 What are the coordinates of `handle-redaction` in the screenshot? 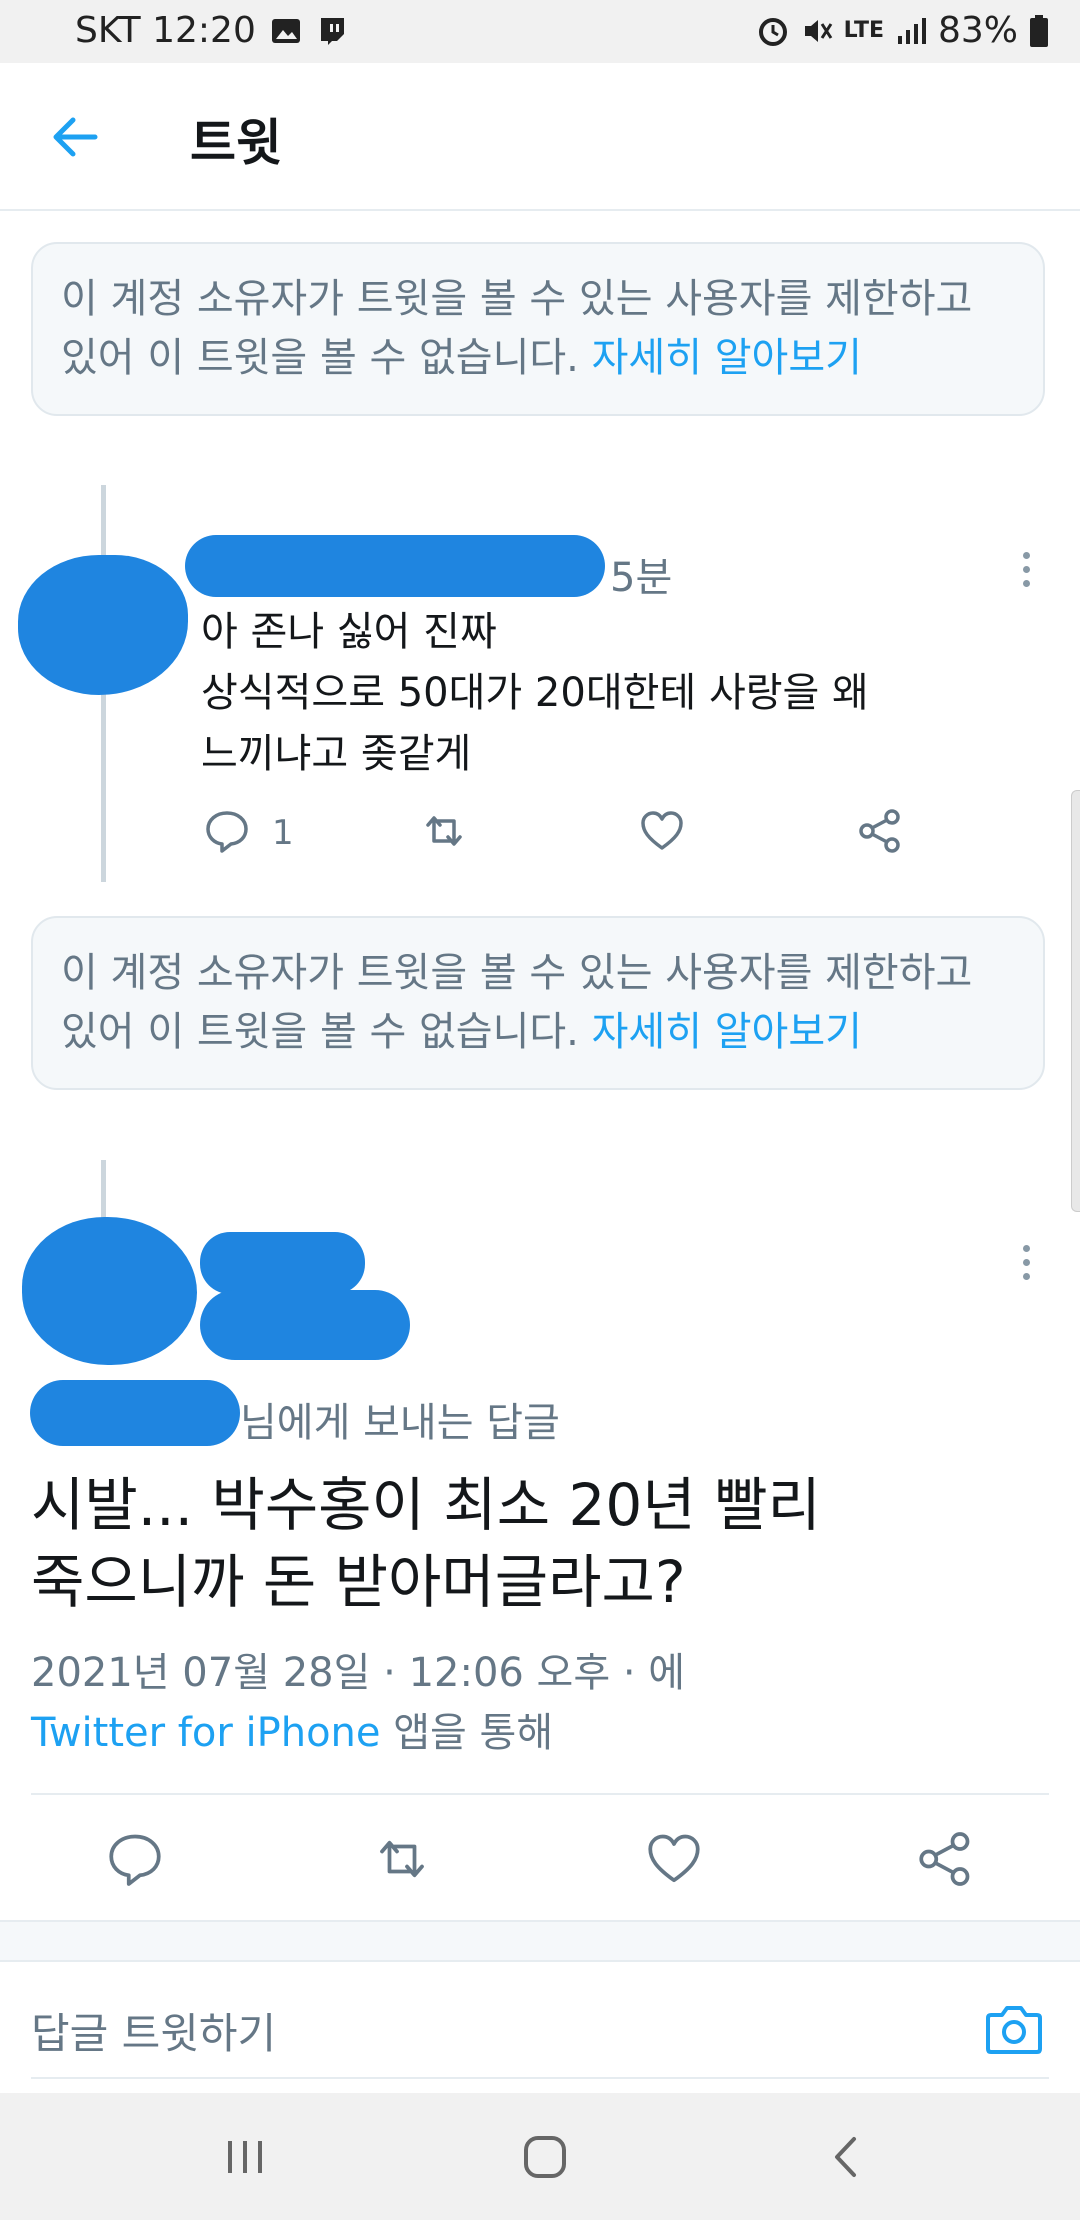 It's located at (305, 1325).